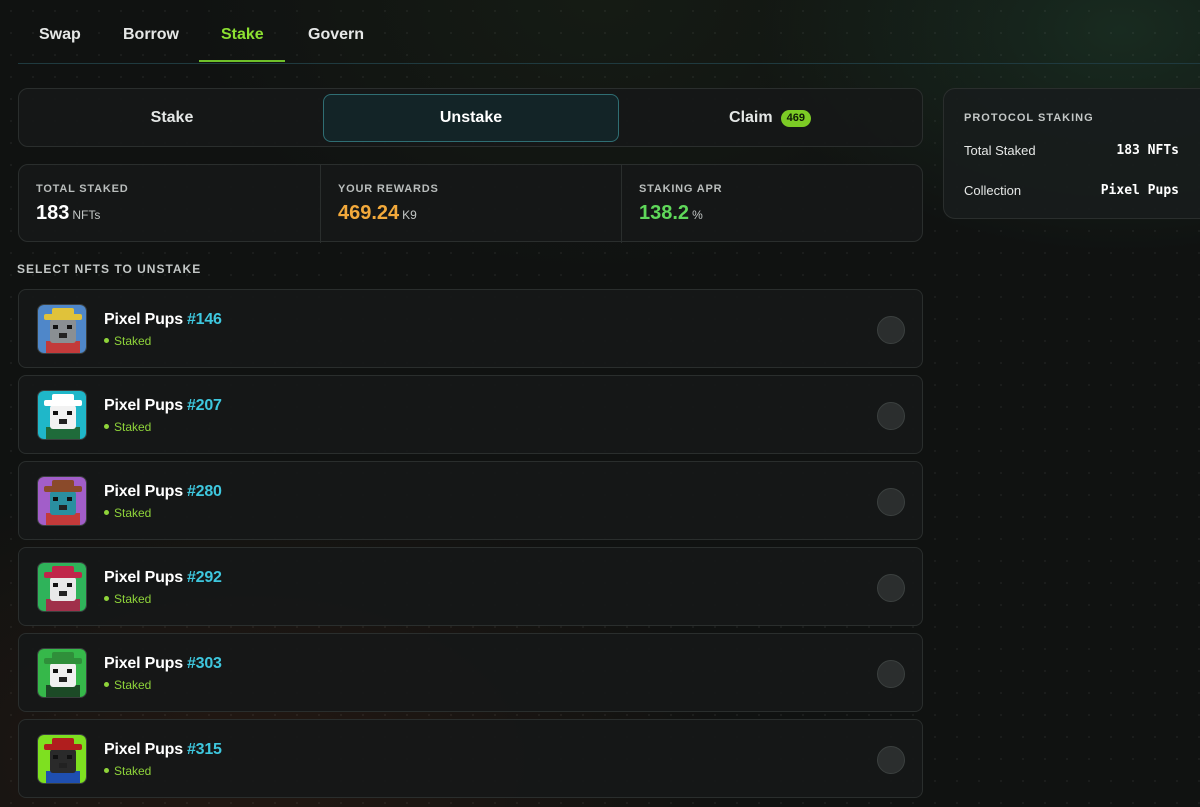  What do you see at coordinates (479, 213) in the screenshot?
I see `stat-value-row: 469.24 K9` at bounding box center [479, 213].